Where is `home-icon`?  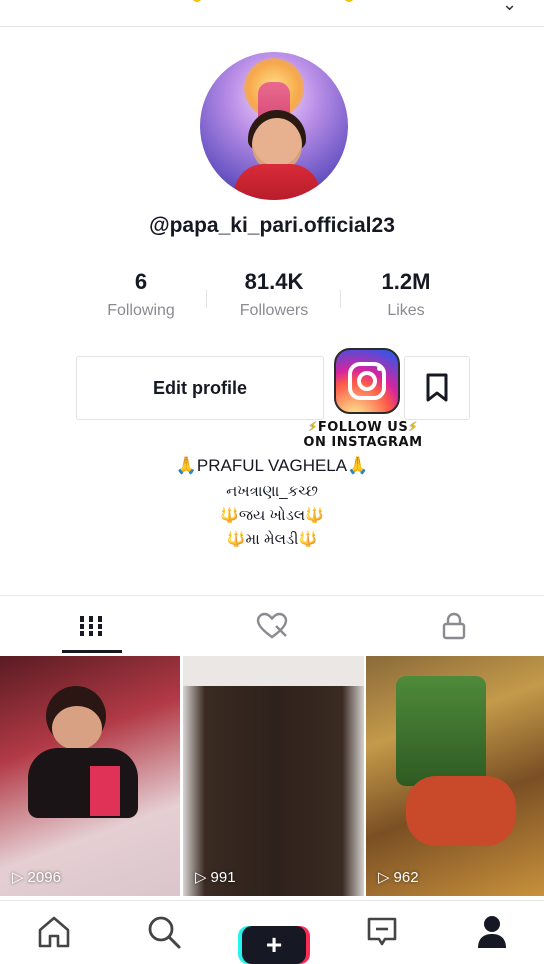
home-icon is located at coordinates (54, 932).